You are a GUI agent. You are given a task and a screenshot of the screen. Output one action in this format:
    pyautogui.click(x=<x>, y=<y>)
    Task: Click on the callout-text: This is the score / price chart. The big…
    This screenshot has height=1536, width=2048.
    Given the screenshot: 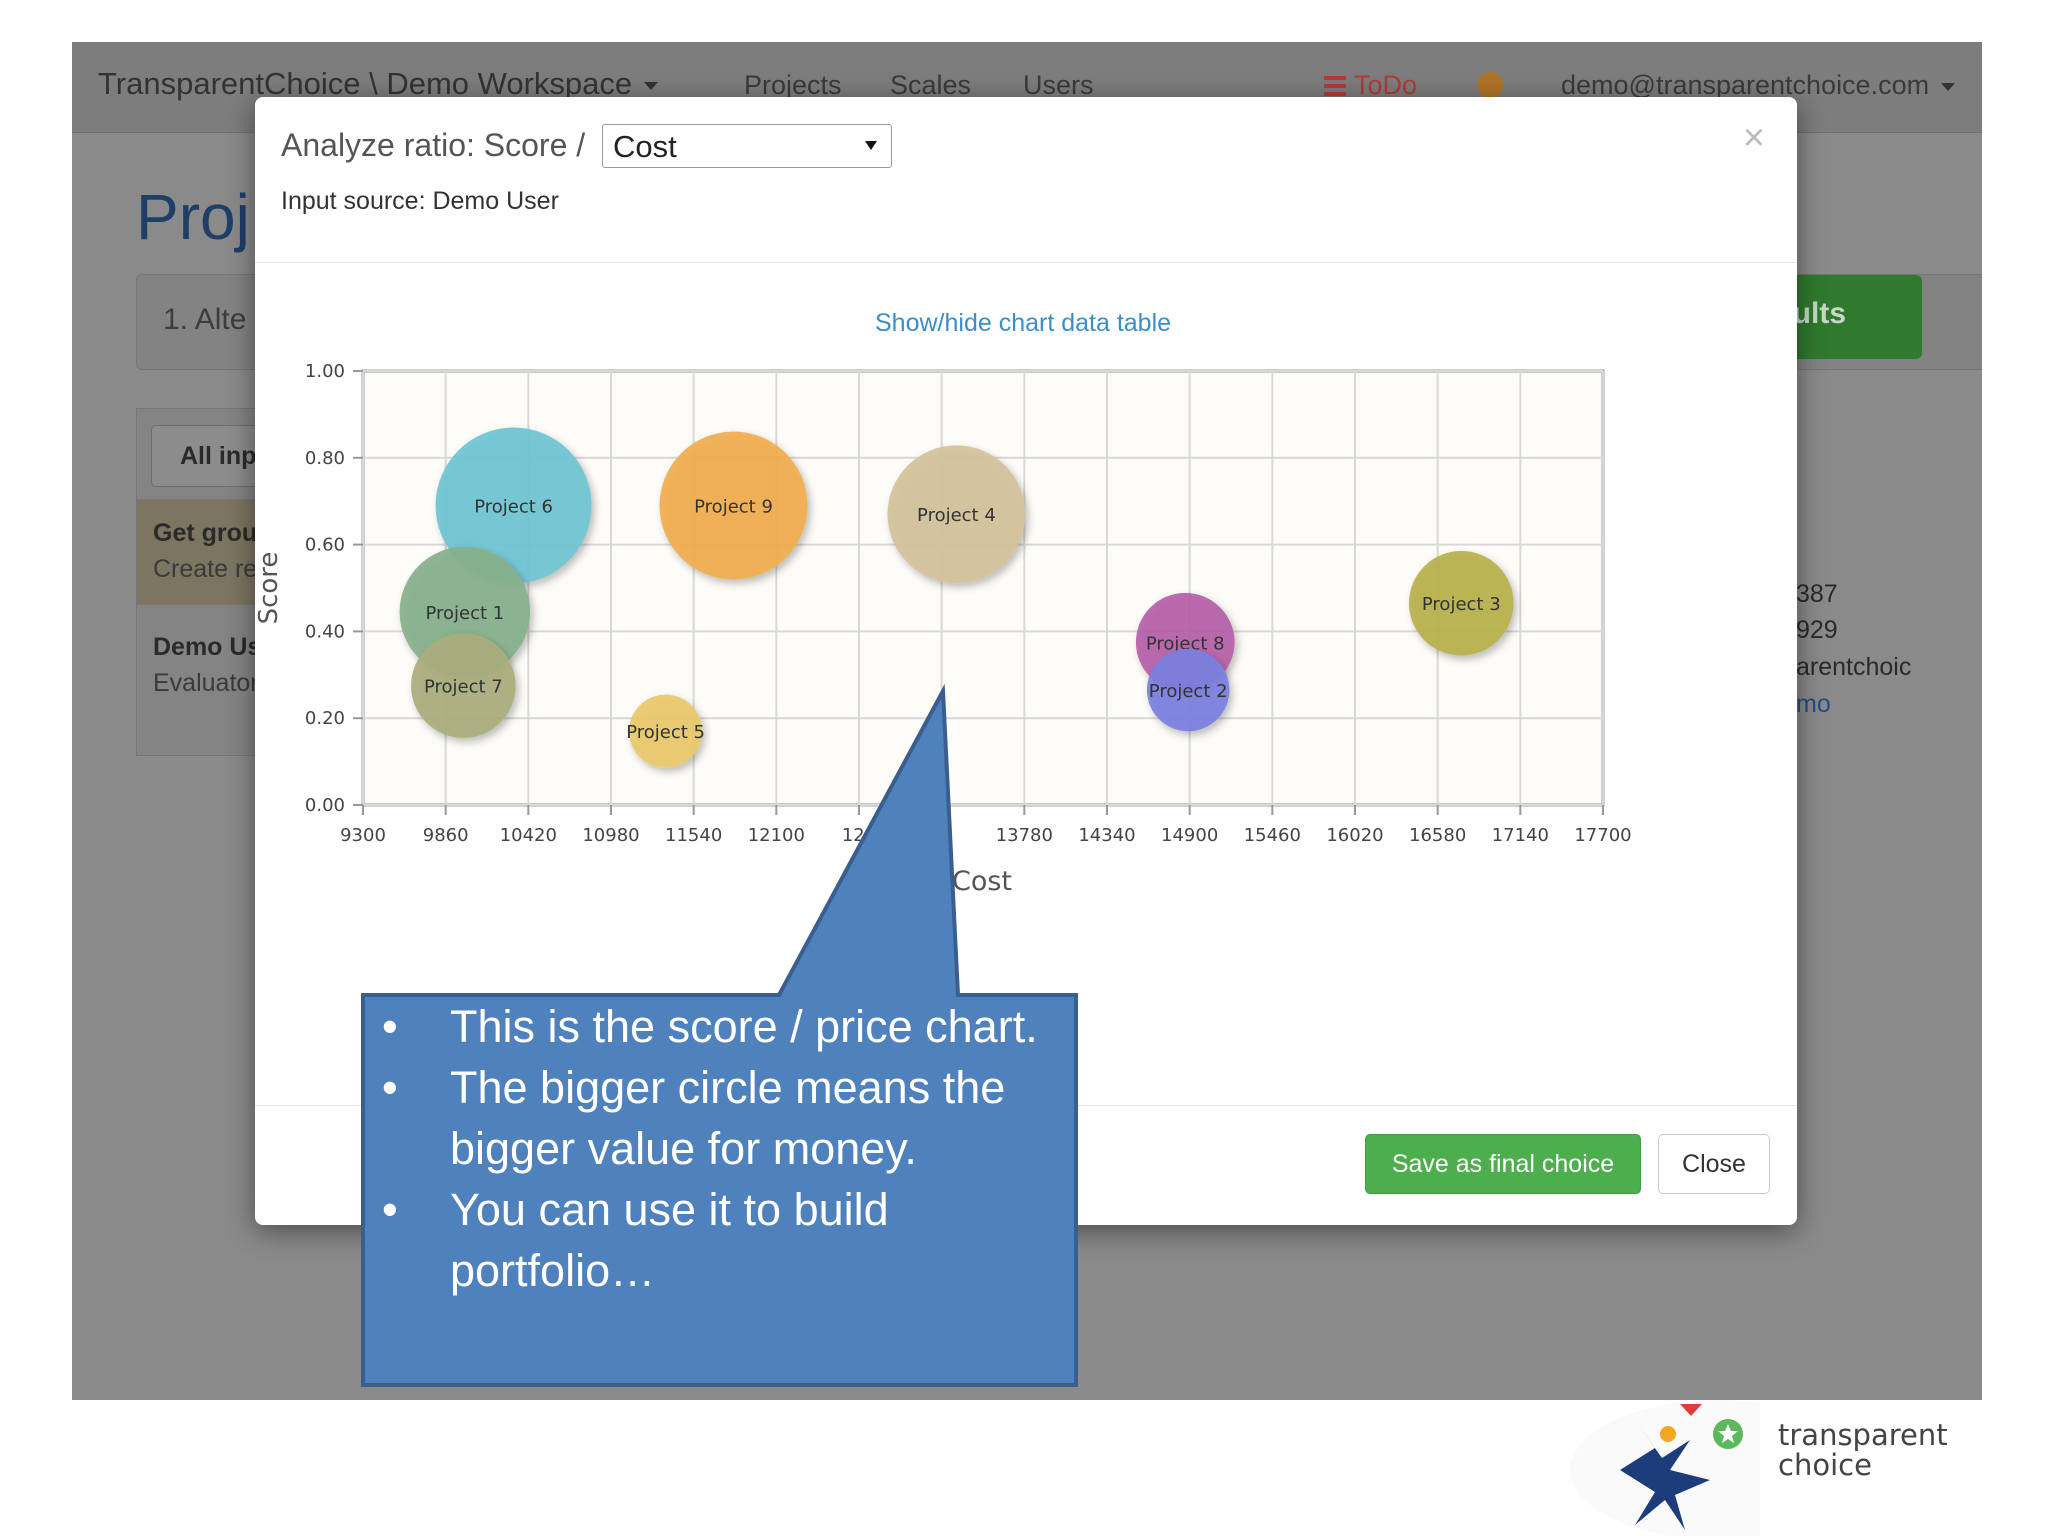 What is the action you would take?
    pyautogui.click(x=712, y=1191)
    